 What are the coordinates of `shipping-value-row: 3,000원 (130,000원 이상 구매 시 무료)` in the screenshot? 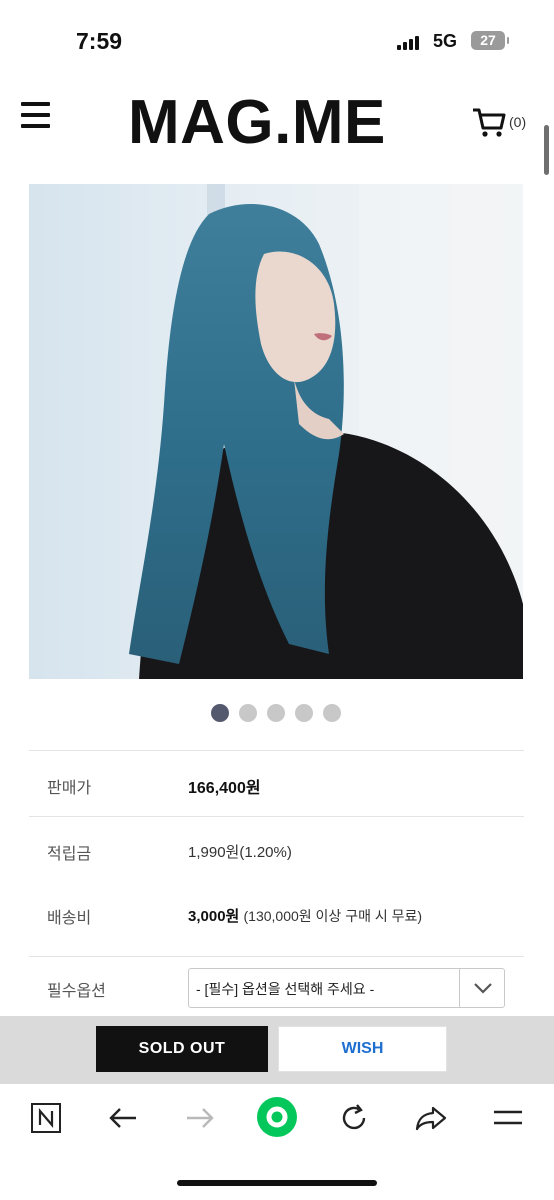 It's located at (305, 915).